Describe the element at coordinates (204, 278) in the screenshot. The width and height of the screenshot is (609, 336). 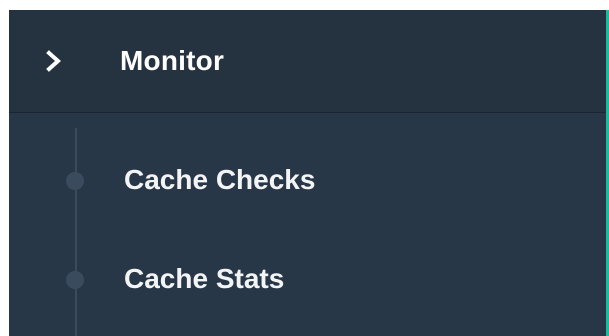
I see `sidebar-item-label: Cache Stats` at that location.